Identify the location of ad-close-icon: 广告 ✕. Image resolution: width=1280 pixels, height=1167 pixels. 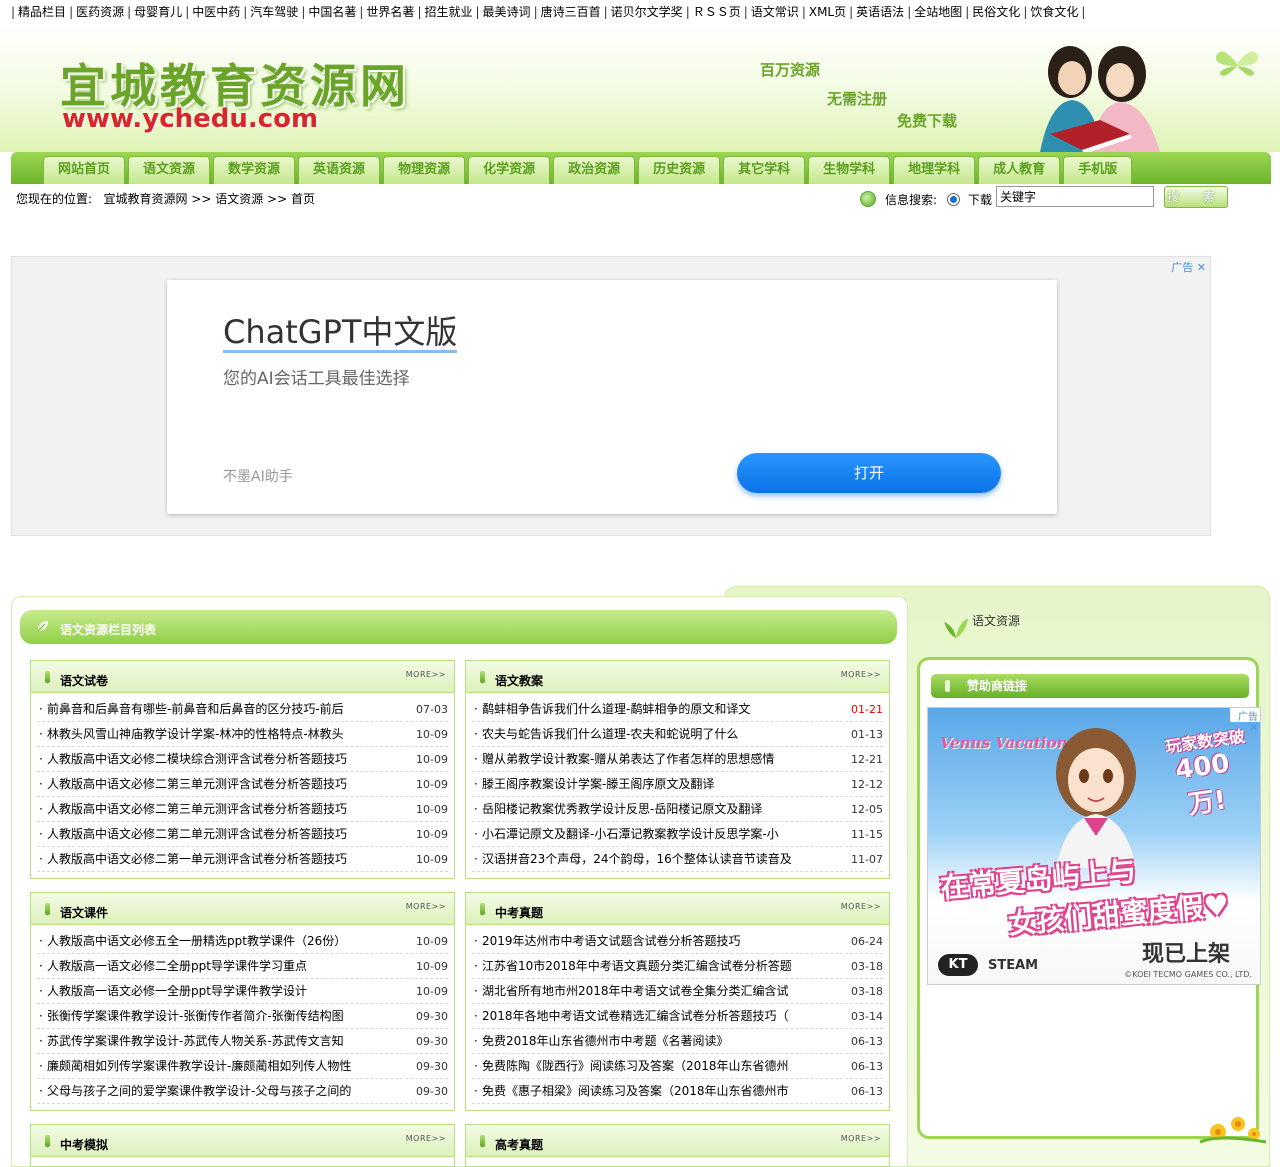
(1188, 267).